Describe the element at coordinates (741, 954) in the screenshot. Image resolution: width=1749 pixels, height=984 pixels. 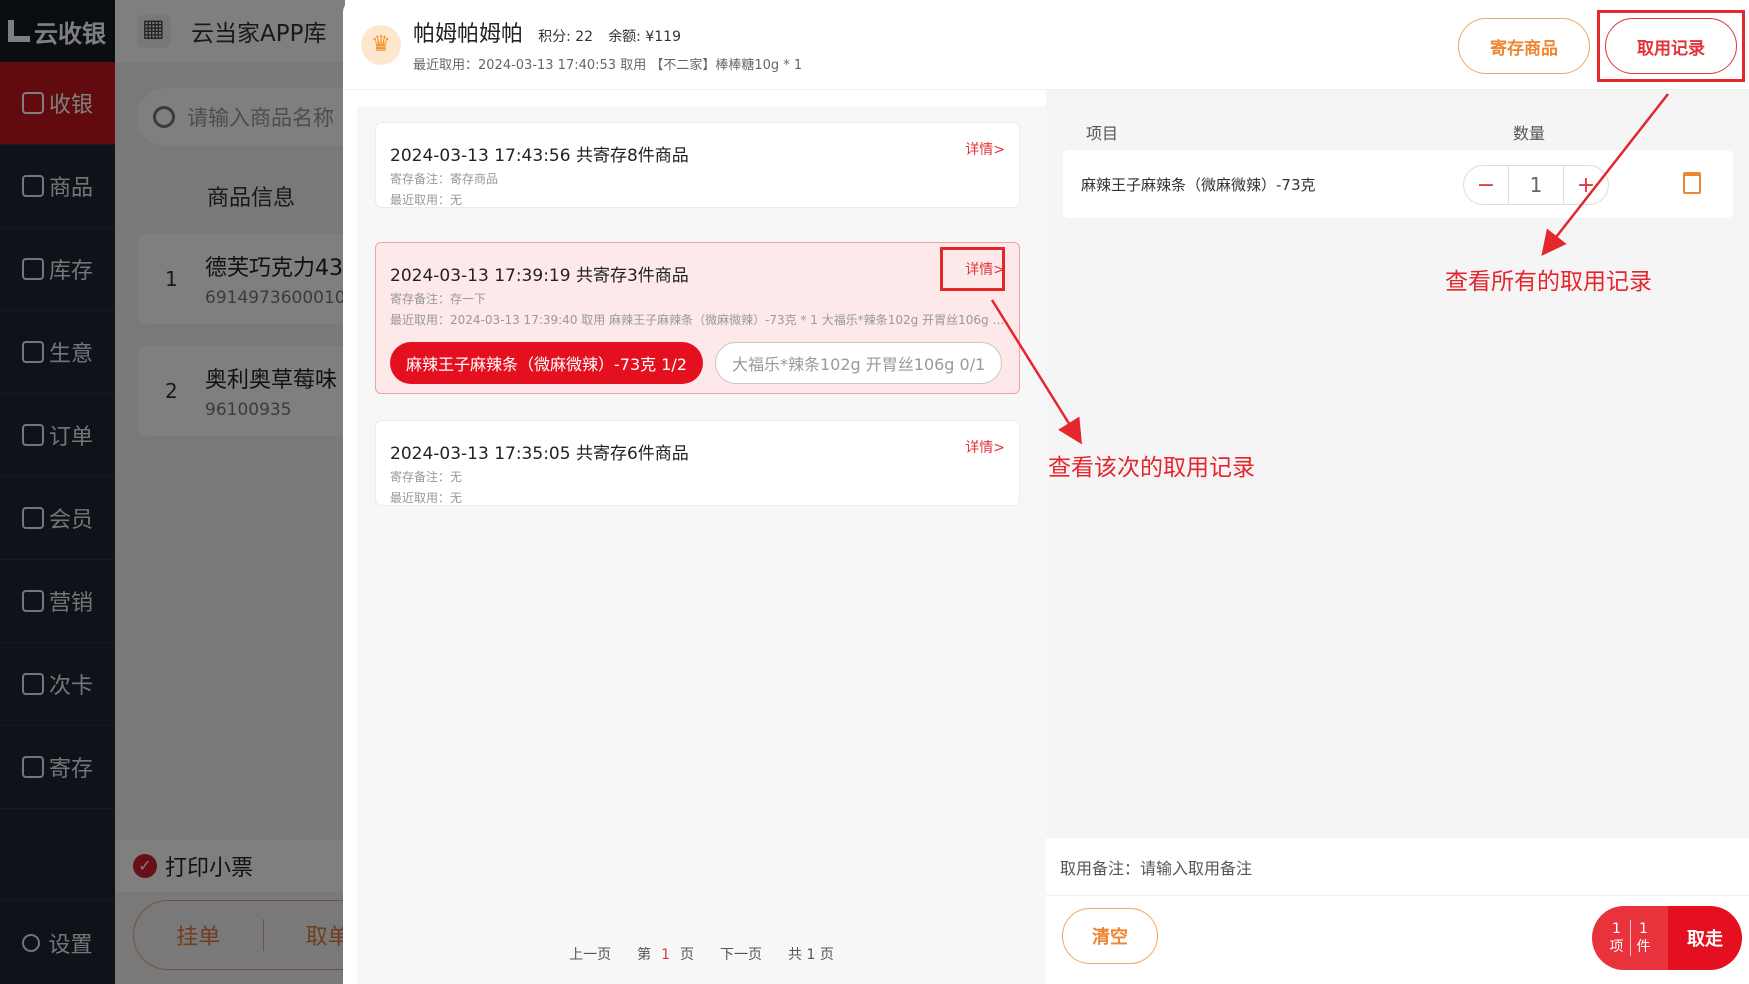
I see `next-page-button: 下一页` at that location.